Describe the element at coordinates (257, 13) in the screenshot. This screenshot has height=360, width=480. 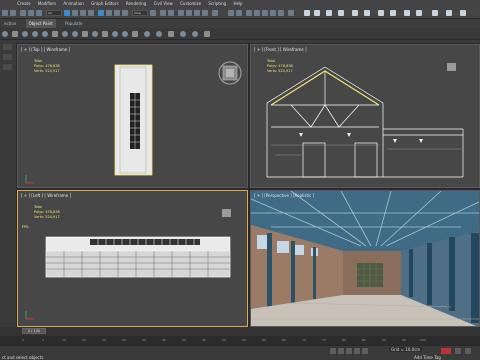
I see `toggle-ribbon-icon` at that location.